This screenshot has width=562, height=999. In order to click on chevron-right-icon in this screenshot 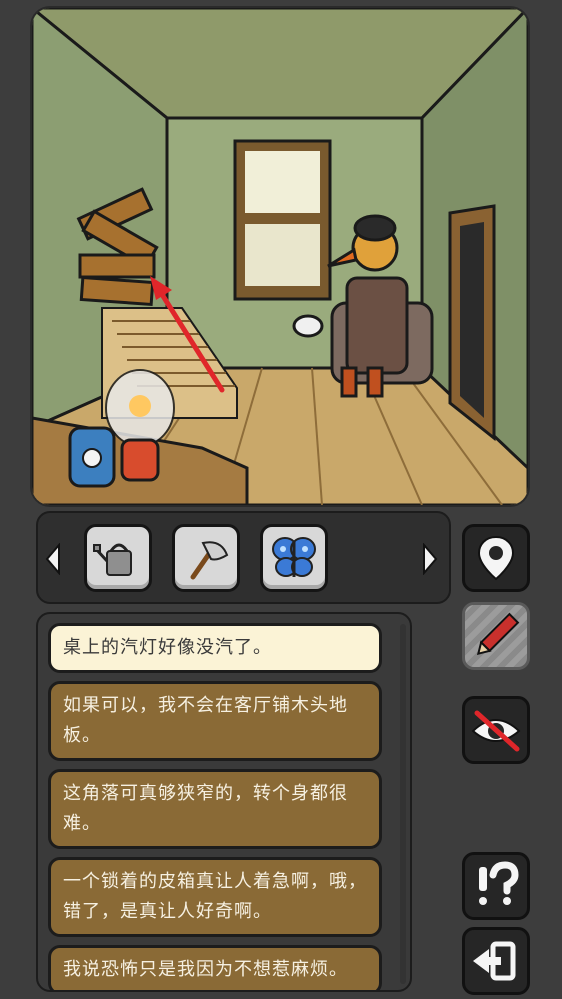, I will do `click(430, 559)`.